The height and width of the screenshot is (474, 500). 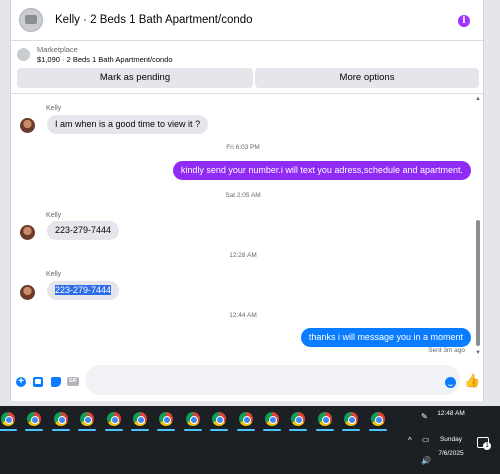 I want to click on incoming-message: I am when is a good time to view it ?, so click(x=128, y=124).